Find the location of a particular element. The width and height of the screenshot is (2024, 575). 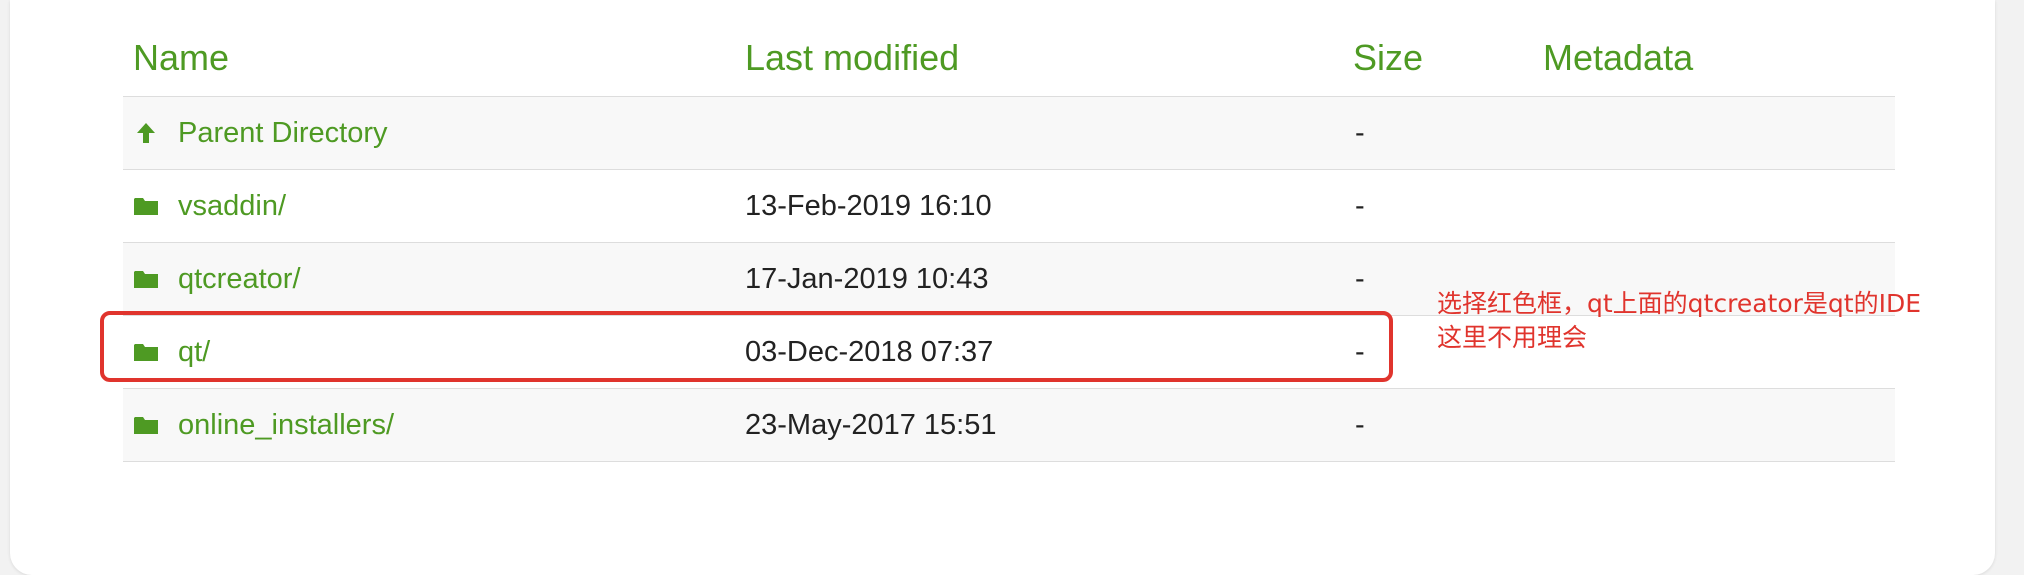

row-last-modified: 13-Feb-2019 16:10 is located at coordinates (868, 206).